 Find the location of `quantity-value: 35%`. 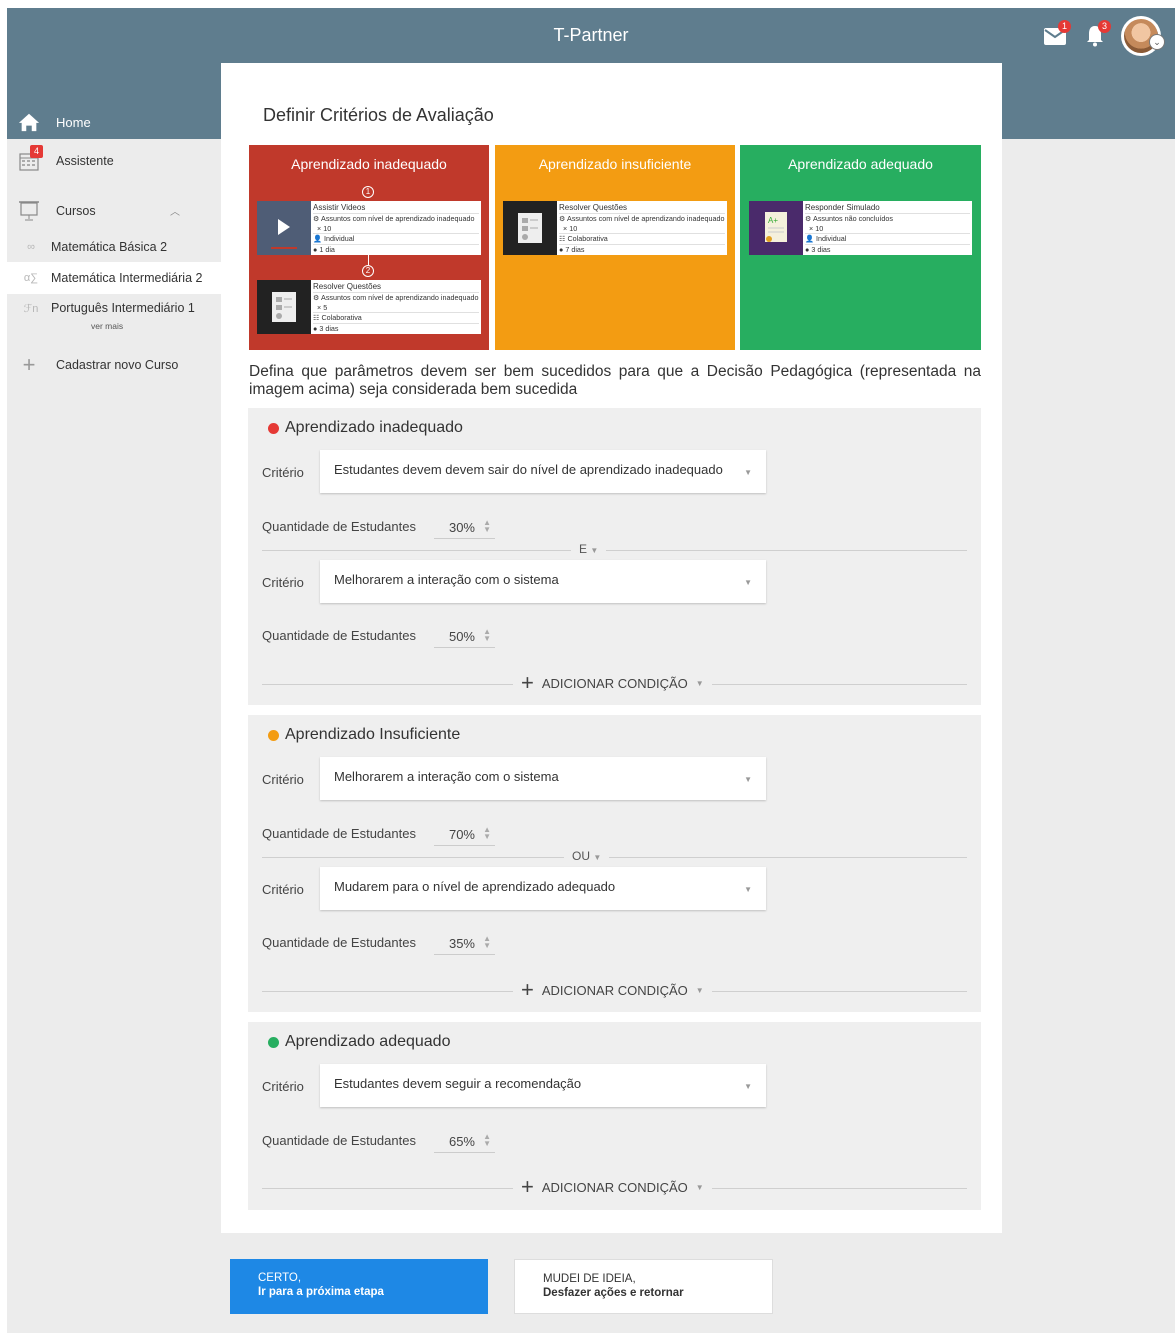

quantity-value: 35% is located at coordinates (461, 943).